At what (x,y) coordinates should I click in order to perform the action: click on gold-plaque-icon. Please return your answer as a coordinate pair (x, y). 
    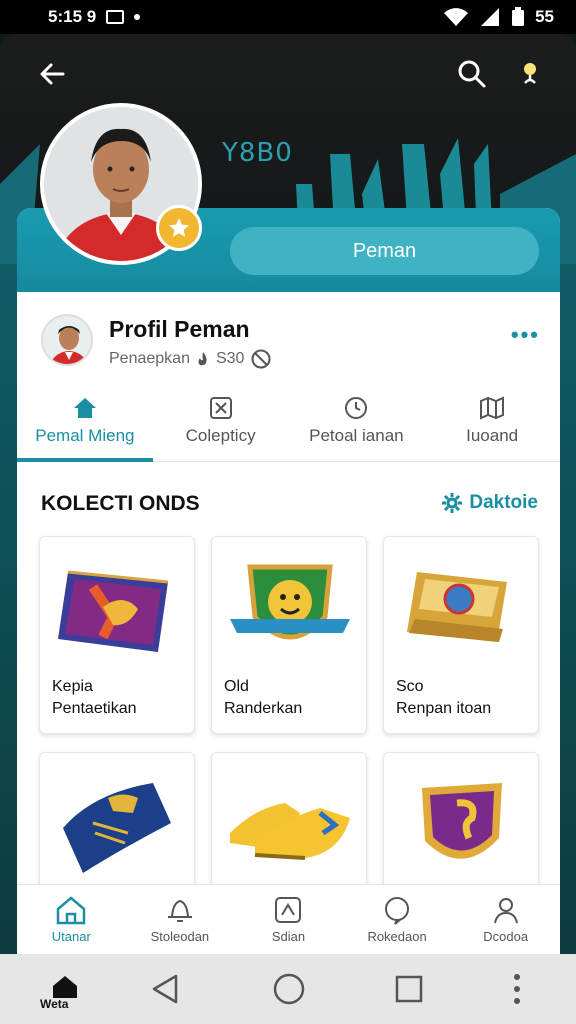
    Looking at the image, I should click on (457, 607).